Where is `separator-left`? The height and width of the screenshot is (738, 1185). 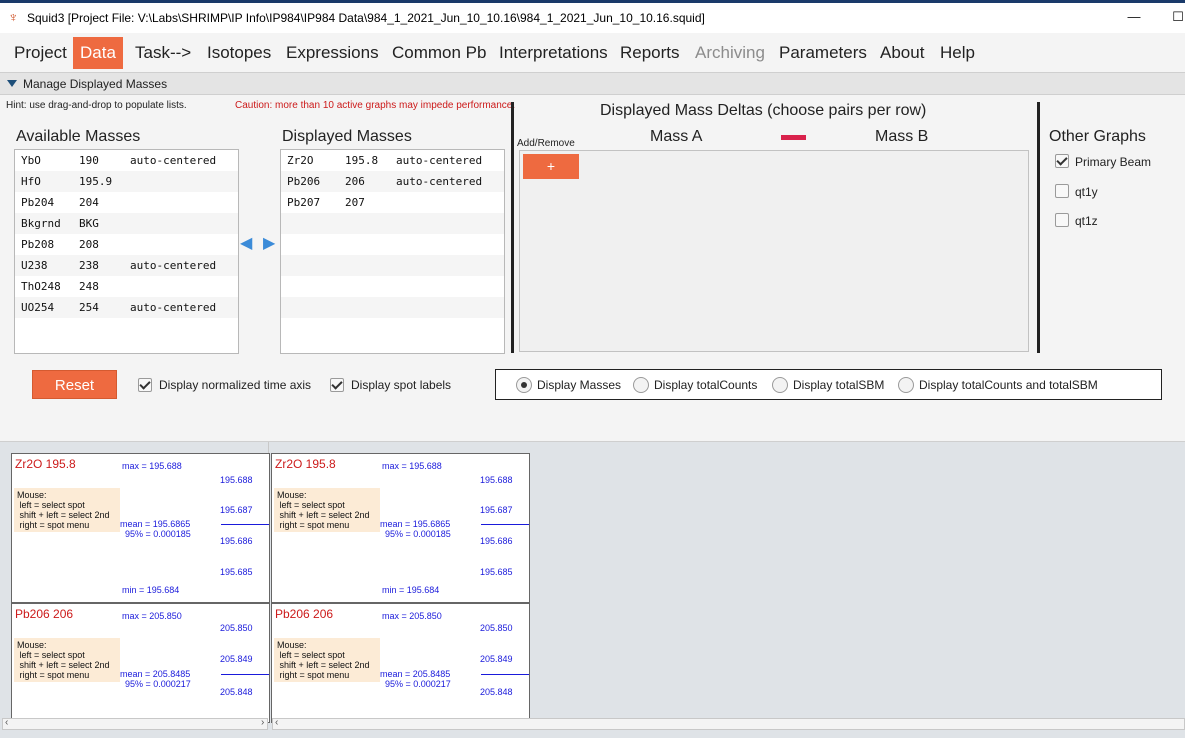
separator-left is located at coordinates (512, 227).